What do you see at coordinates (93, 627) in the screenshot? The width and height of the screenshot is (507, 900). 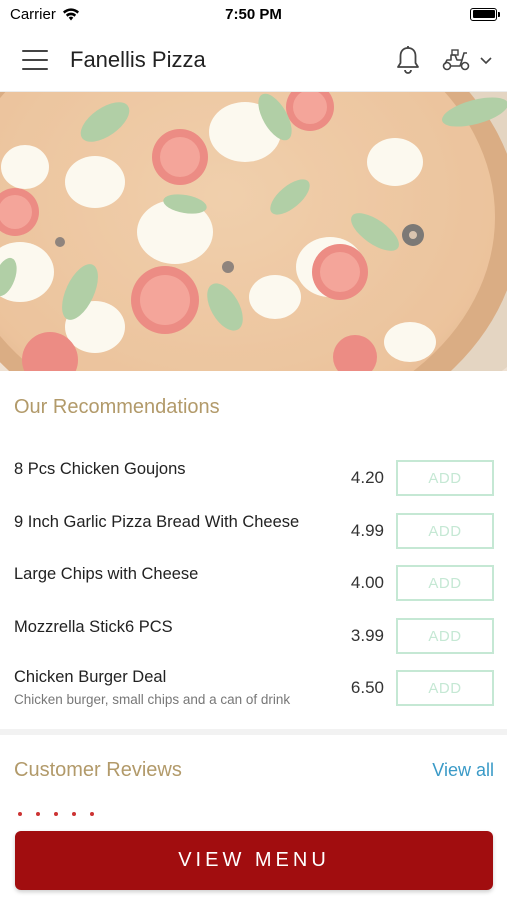 I see `item-name: Mozzrella Stick6 PCS` at bounding box center [93, 627].